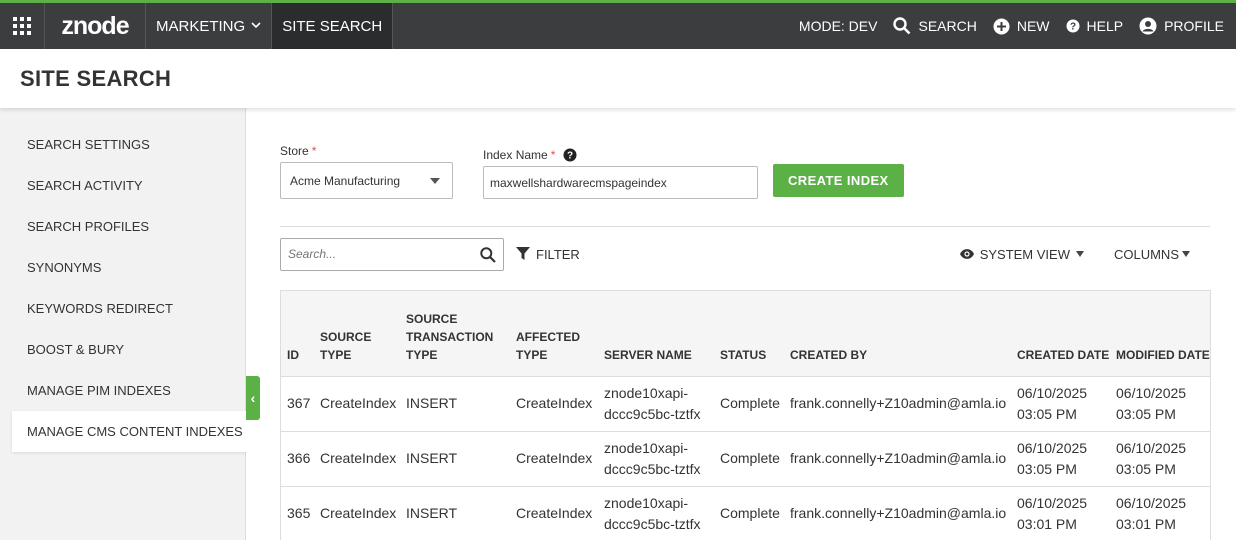 Image resolution: width=1236 pixels, height=540 pixels. What do you see at coordinates (1148, 26) in the screenshot?
I see `user-circle-icon` at bounding box center [1148, 26].